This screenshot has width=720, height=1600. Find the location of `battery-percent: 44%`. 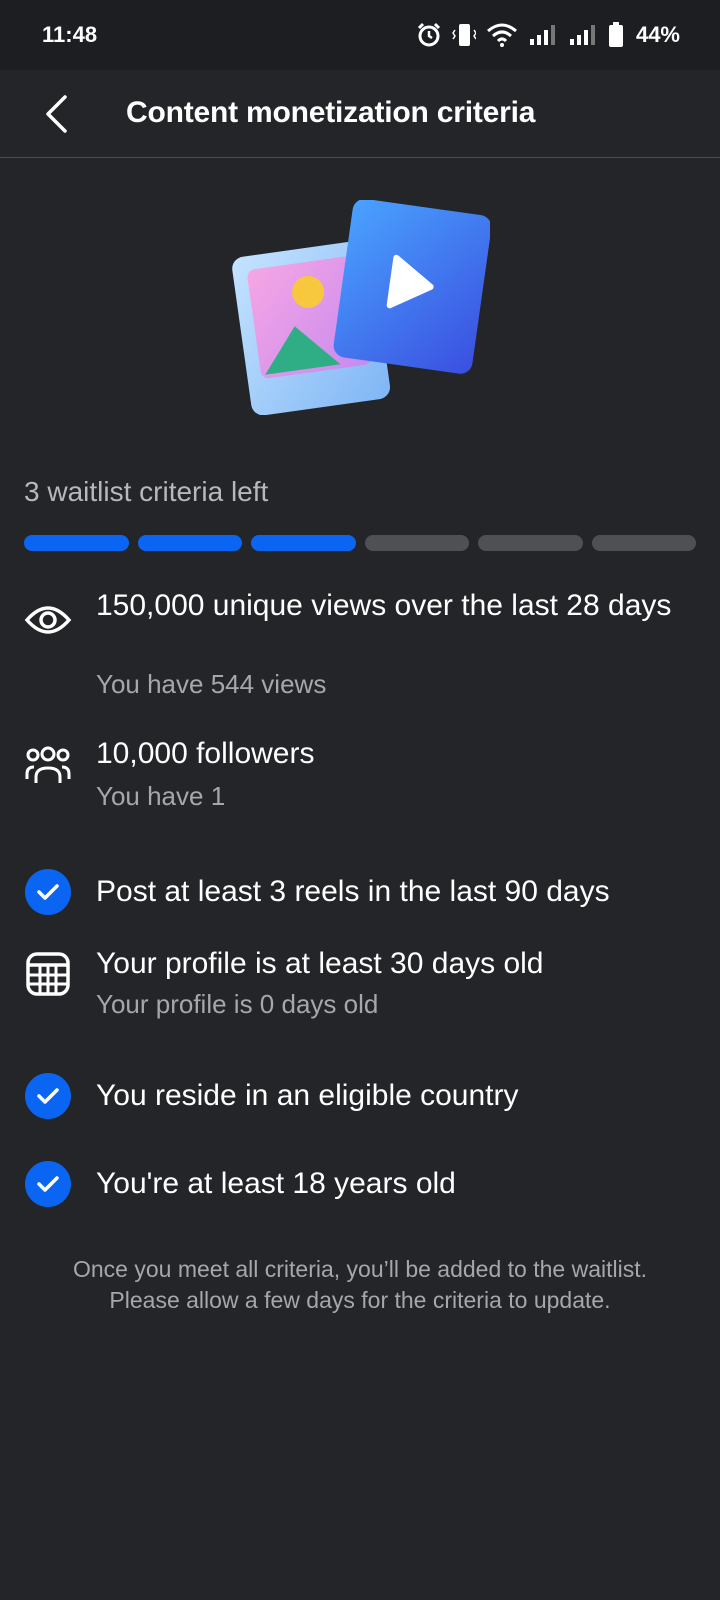

battery-percent: 44% is located at coordinates (657, 34).